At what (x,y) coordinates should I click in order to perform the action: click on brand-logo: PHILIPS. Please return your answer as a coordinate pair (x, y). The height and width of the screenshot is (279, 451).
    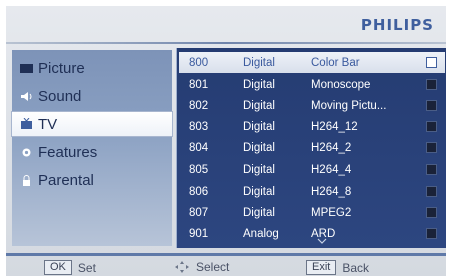
    Looking at the image, I should click on (397, 25).